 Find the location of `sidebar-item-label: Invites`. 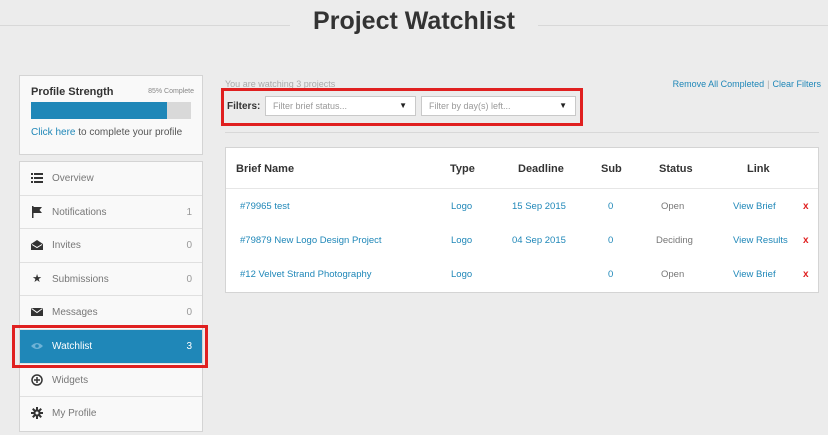

sidebar-item-label: Invites is located at coordinates (66, 246).